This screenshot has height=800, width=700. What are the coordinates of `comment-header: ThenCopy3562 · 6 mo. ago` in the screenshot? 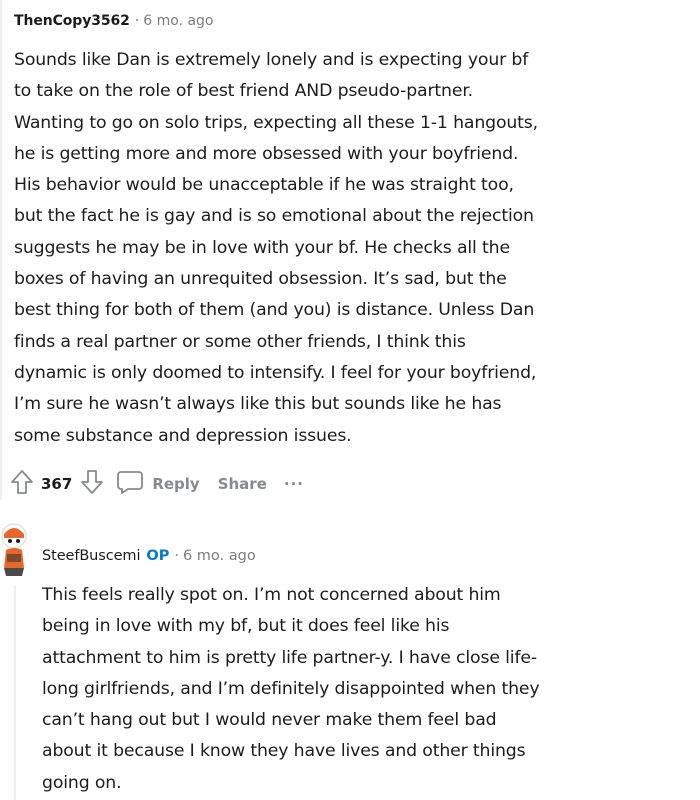 It's located at (114, 21).